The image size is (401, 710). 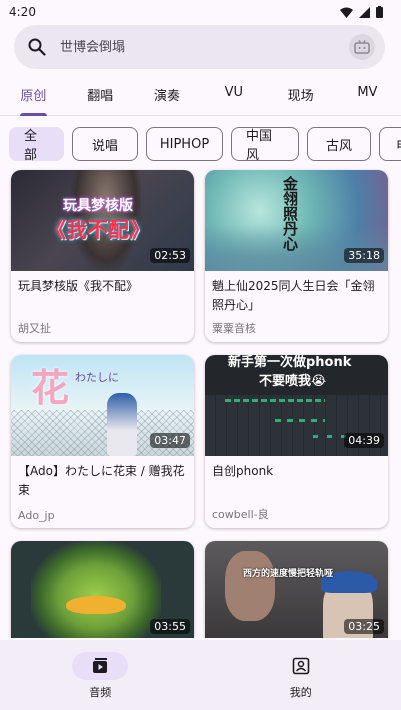 I want to click on video-thumbnail: 金翎照丹心 35:18, so click(x=296, y=220).